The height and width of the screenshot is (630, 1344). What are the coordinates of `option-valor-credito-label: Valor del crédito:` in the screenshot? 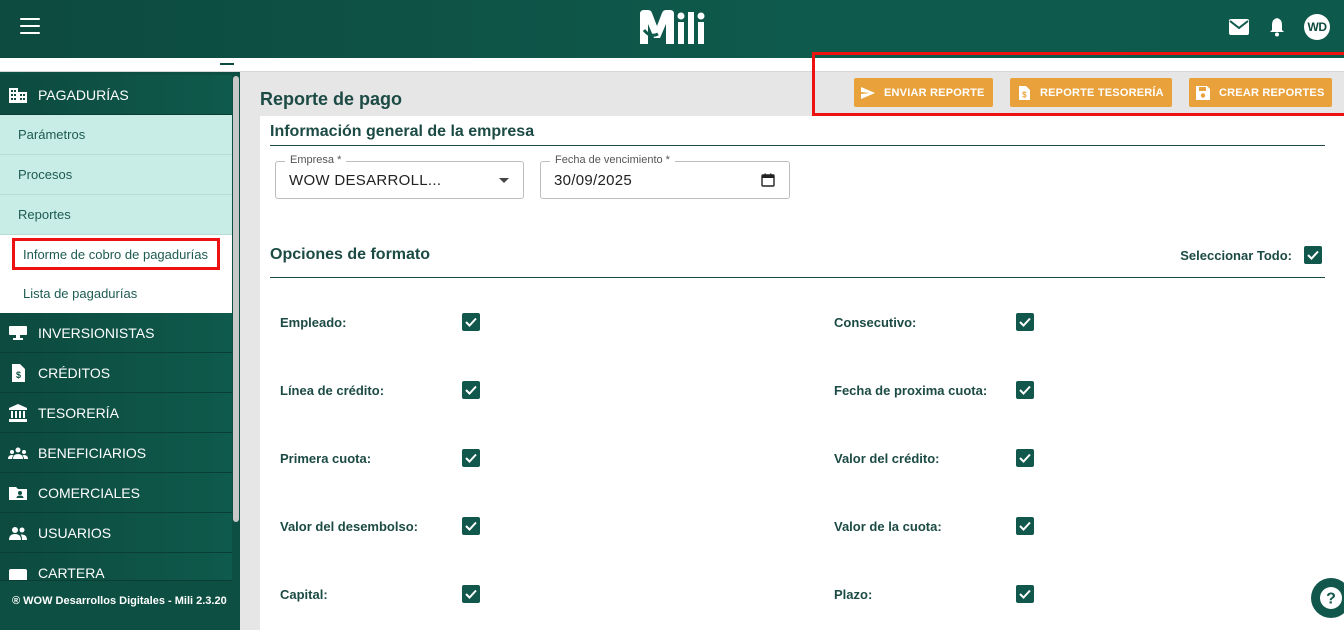 It's located at (887, 458).